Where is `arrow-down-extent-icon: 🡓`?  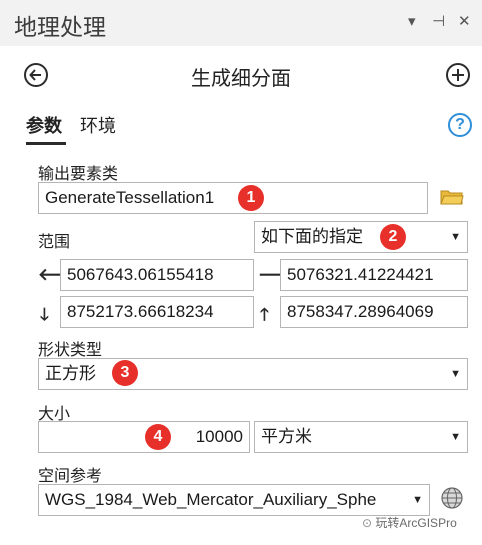 arrow-down-extent-icon: 🡓 is located at coordinates (44, 314).